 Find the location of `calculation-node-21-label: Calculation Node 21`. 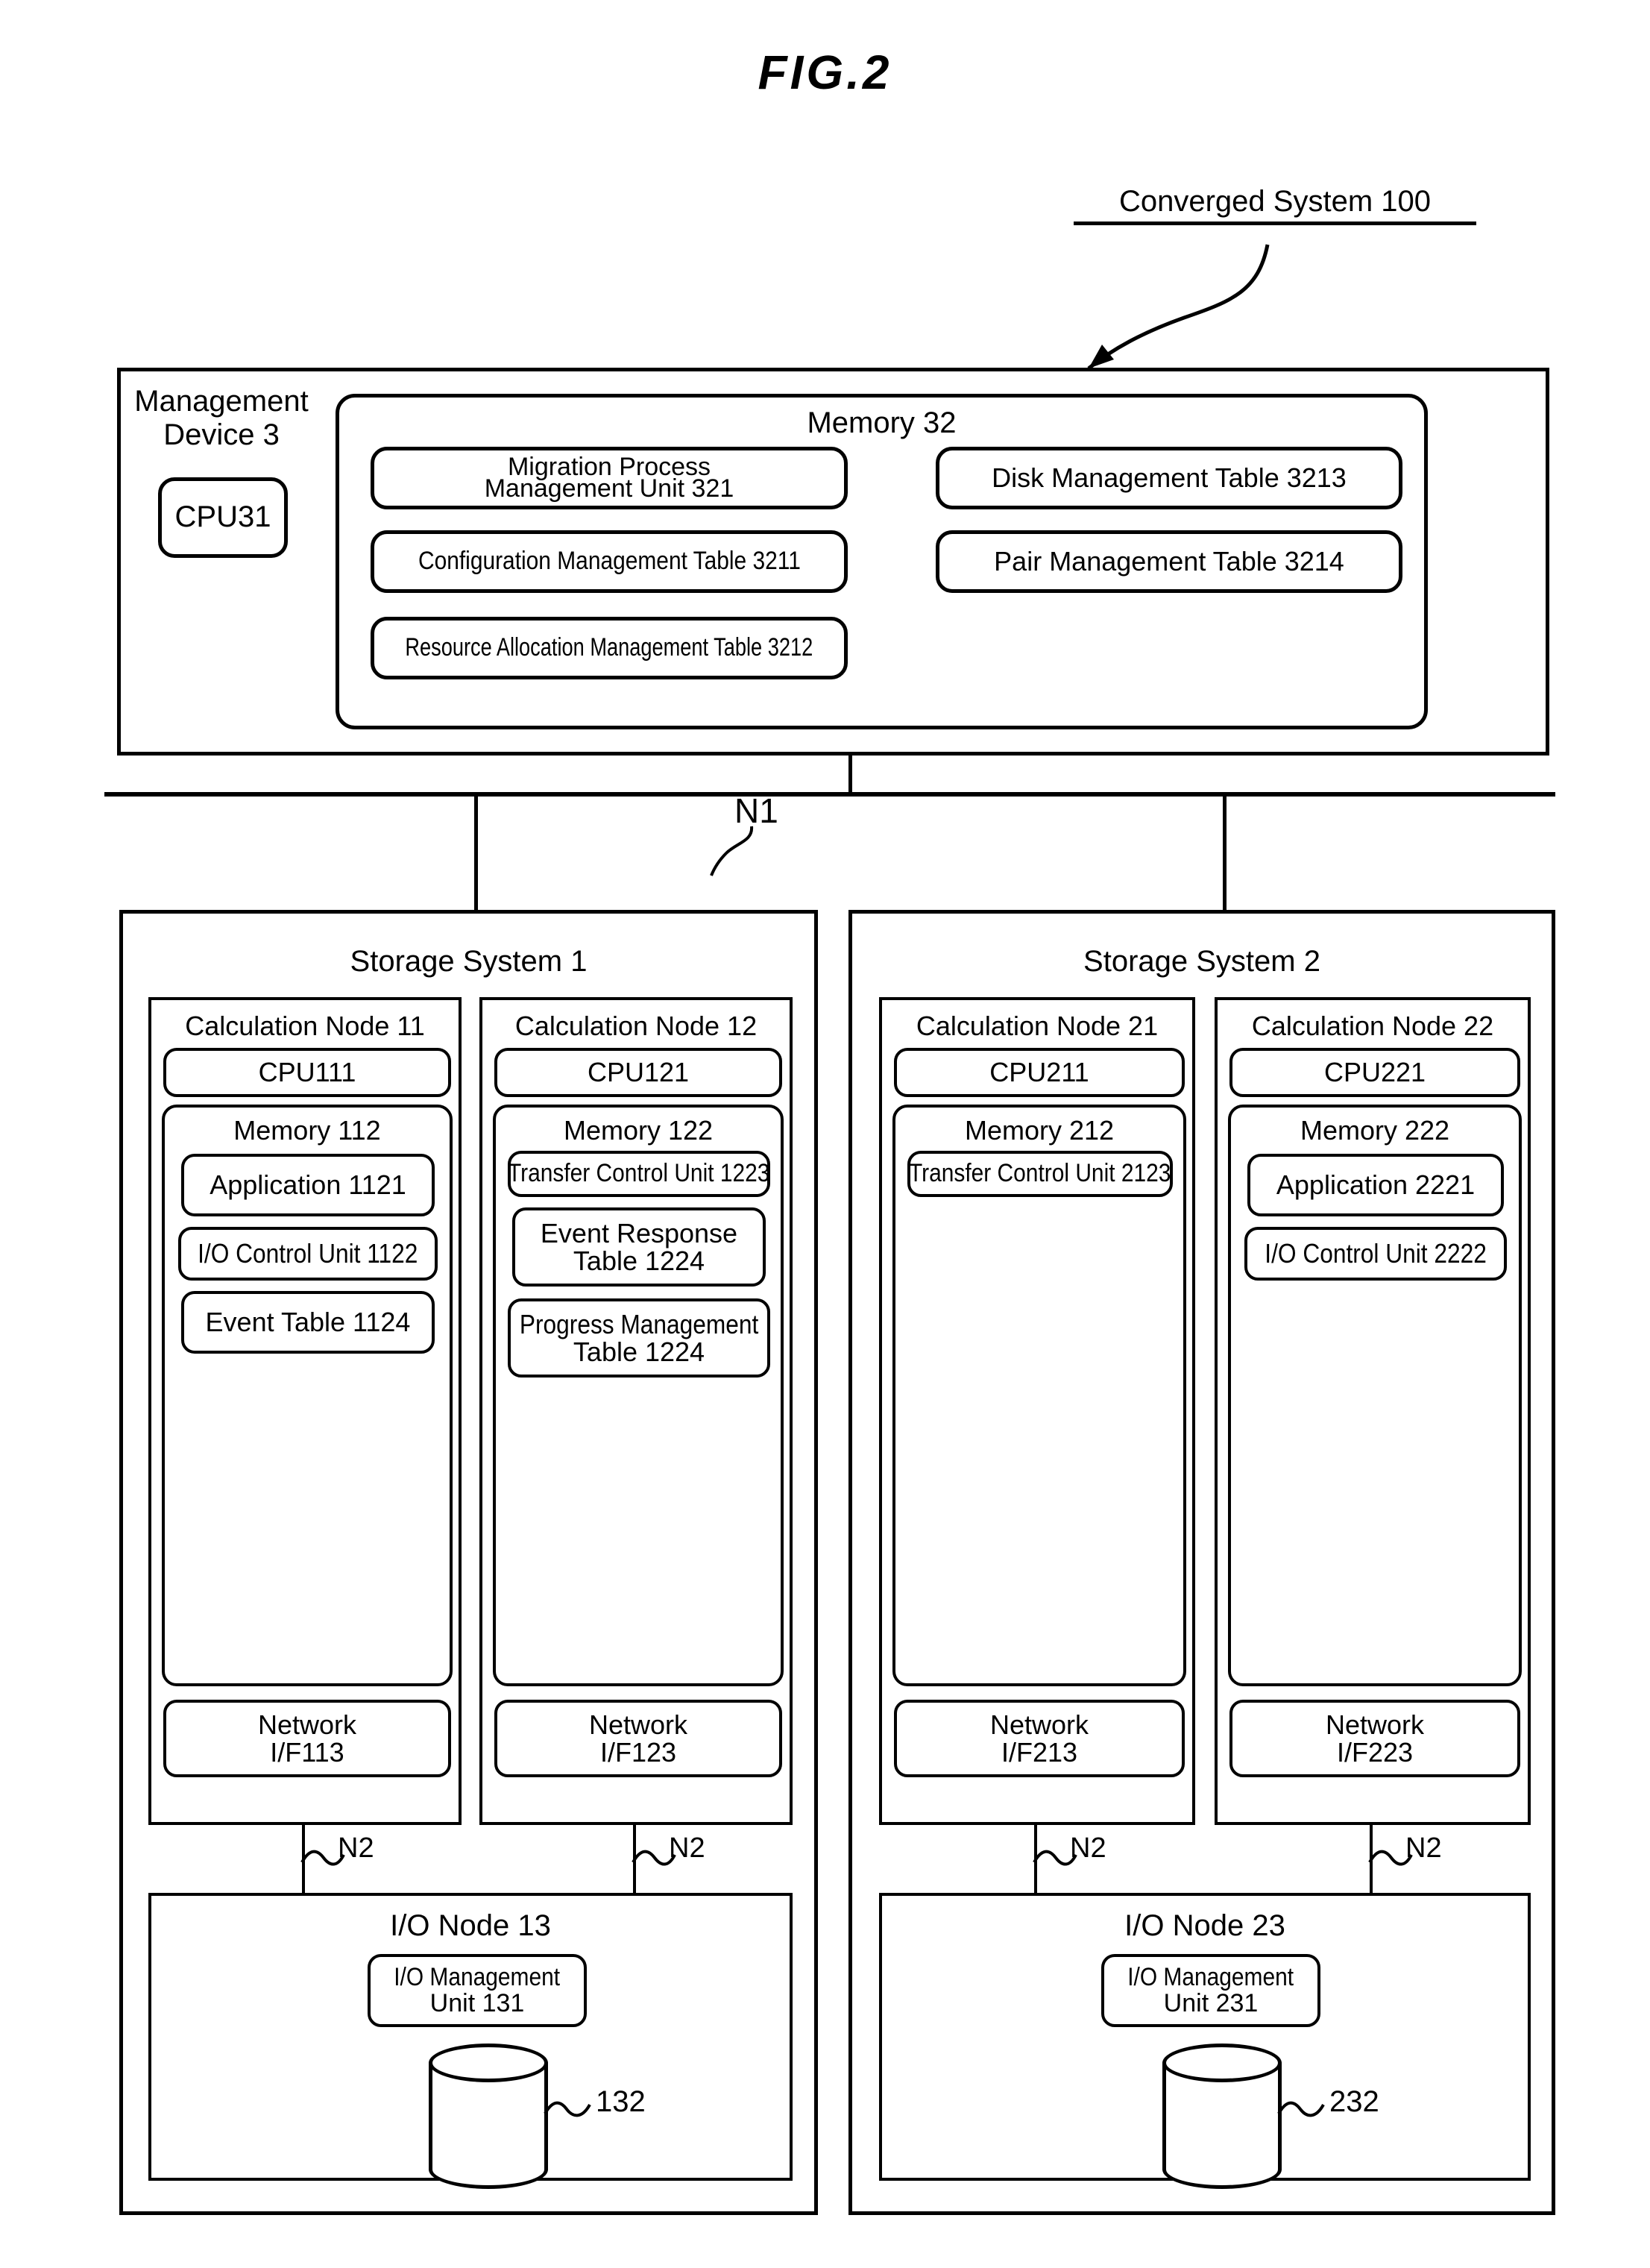

calculation-node-21-label: Calculation Node 21 is located at coordinates (1037, 1026).